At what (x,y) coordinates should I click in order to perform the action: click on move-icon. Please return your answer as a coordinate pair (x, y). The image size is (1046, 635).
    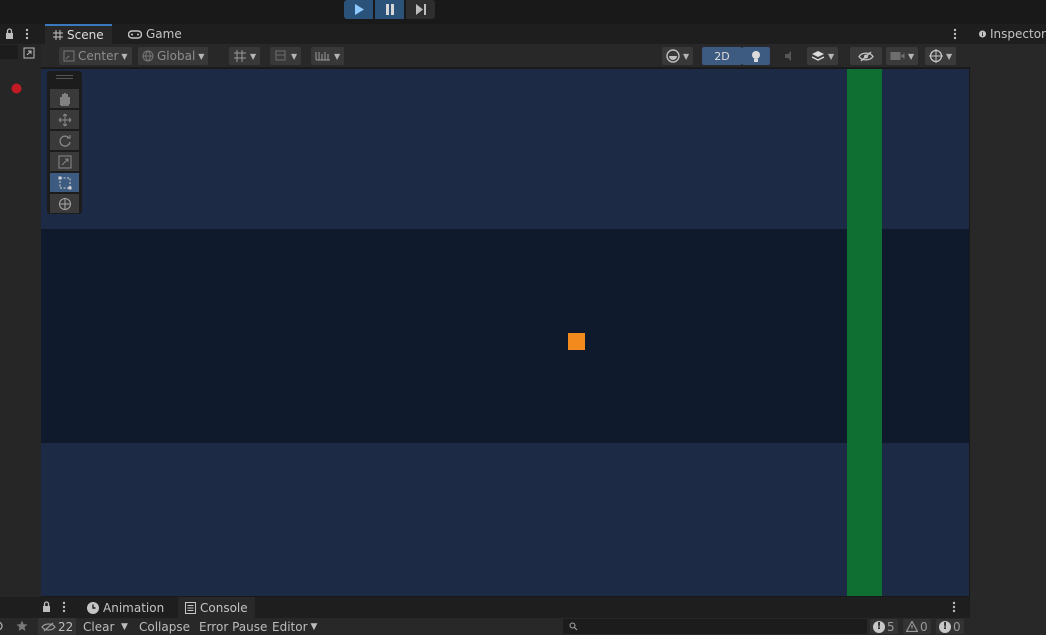
    Looking at the image, I should click on (64, 119).